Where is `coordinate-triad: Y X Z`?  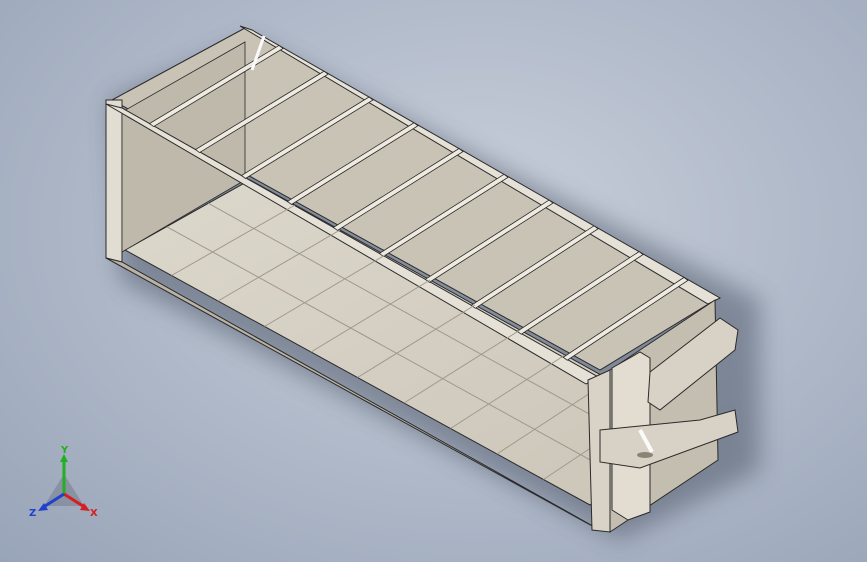 coordinate-triad: Y X Z is located at coordinates (63, 482).